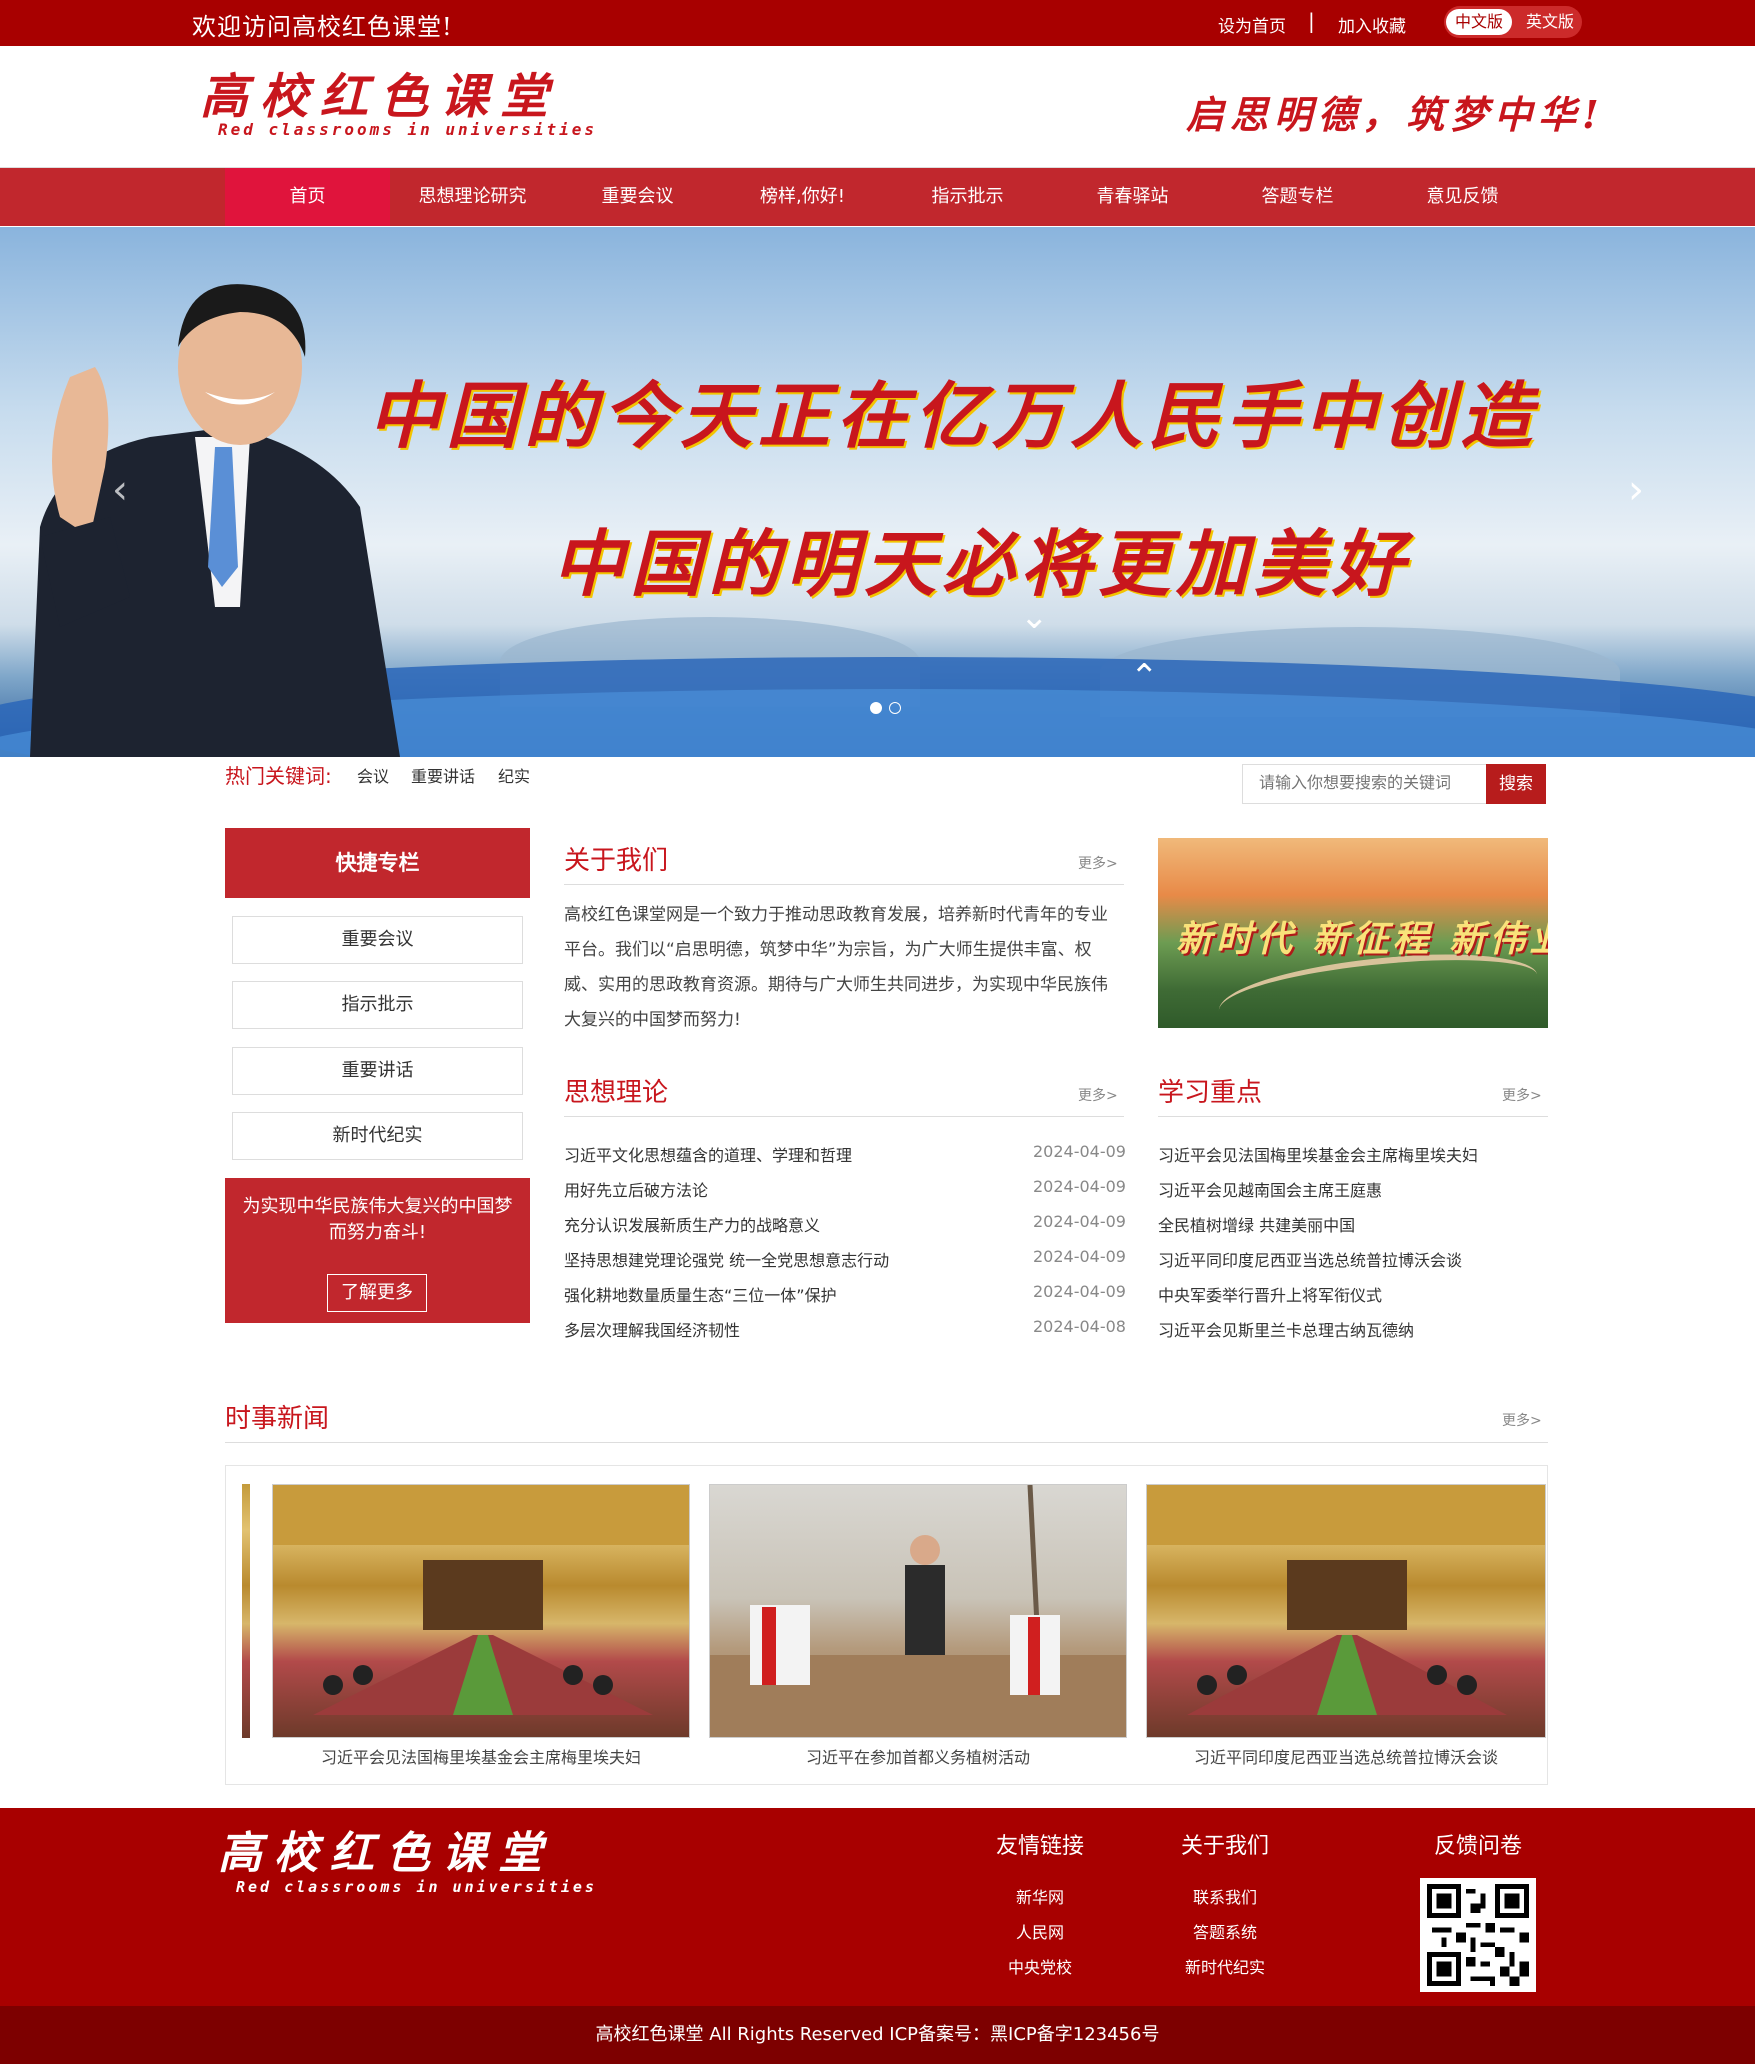 The image size is (1755, 2064). What do you see at coordinates (1225, 1966) in the screenshot?
I see `footer-new-era-link: 新时代纪实` at bounding box center [1225, 1966].